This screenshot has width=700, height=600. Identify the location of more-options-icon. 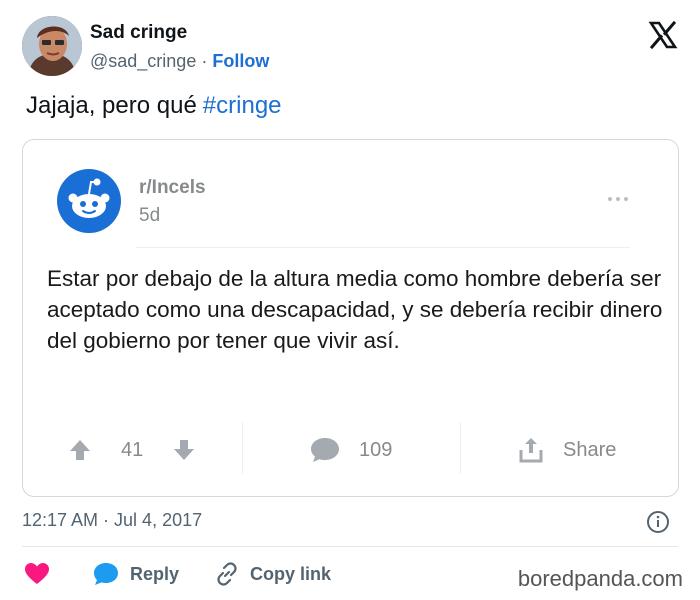
(619, 200).